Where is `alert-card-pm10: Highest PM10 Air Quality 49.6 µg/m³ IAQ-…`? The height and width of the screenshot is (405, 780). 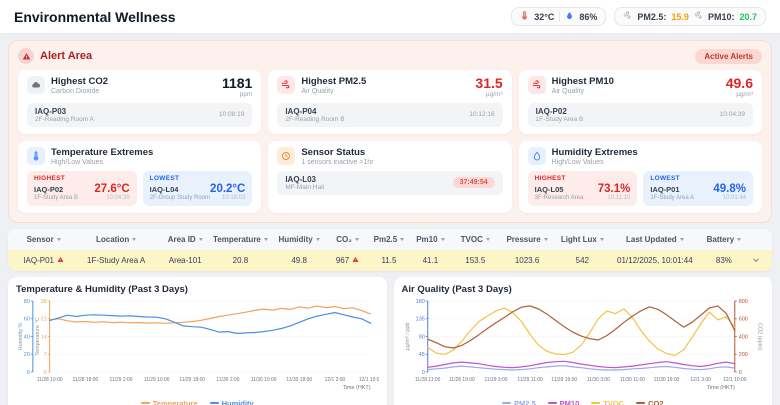
alert-card-pm10: Highest PM10 Air Quality 49.6 µg/m³ IAQ-… is located at coordinates (640, 102).